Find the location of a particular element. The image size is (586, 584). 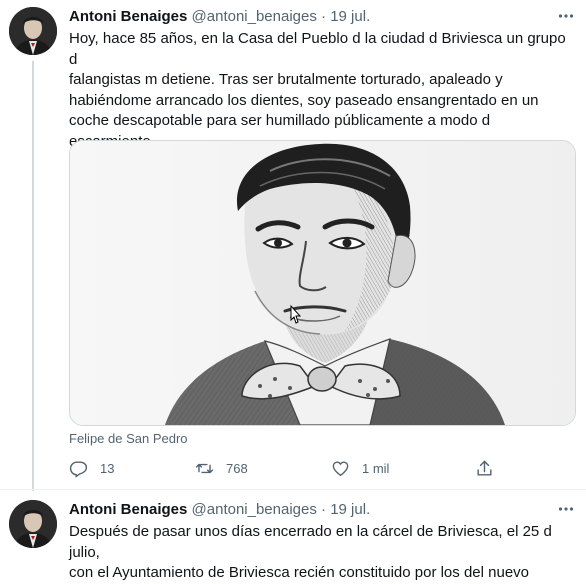

like-count: 1 mil is located at coordinates (376, 468).